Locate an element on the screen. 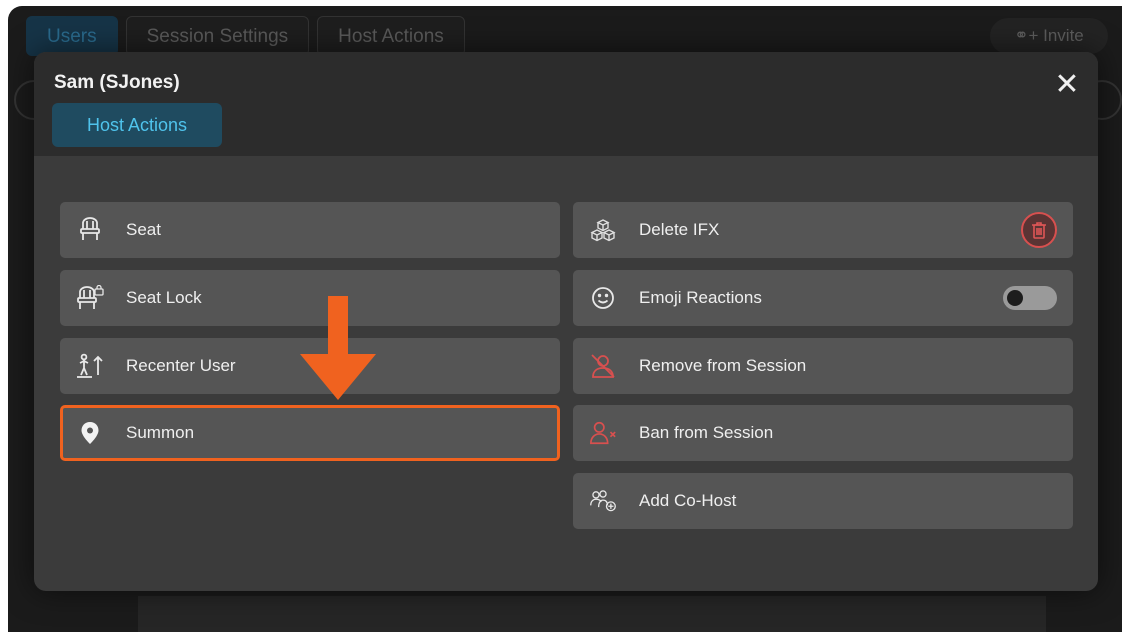 This screenshot has height=632, width=1122. add-user-icon: ⚭+ is located at coordinates (1029, 35).